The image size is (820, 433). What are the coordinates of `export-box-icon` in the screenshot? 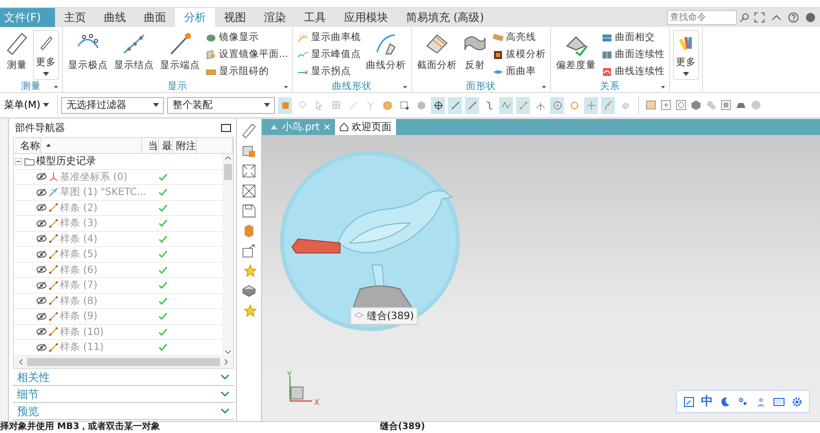 It's located at (249, 251).